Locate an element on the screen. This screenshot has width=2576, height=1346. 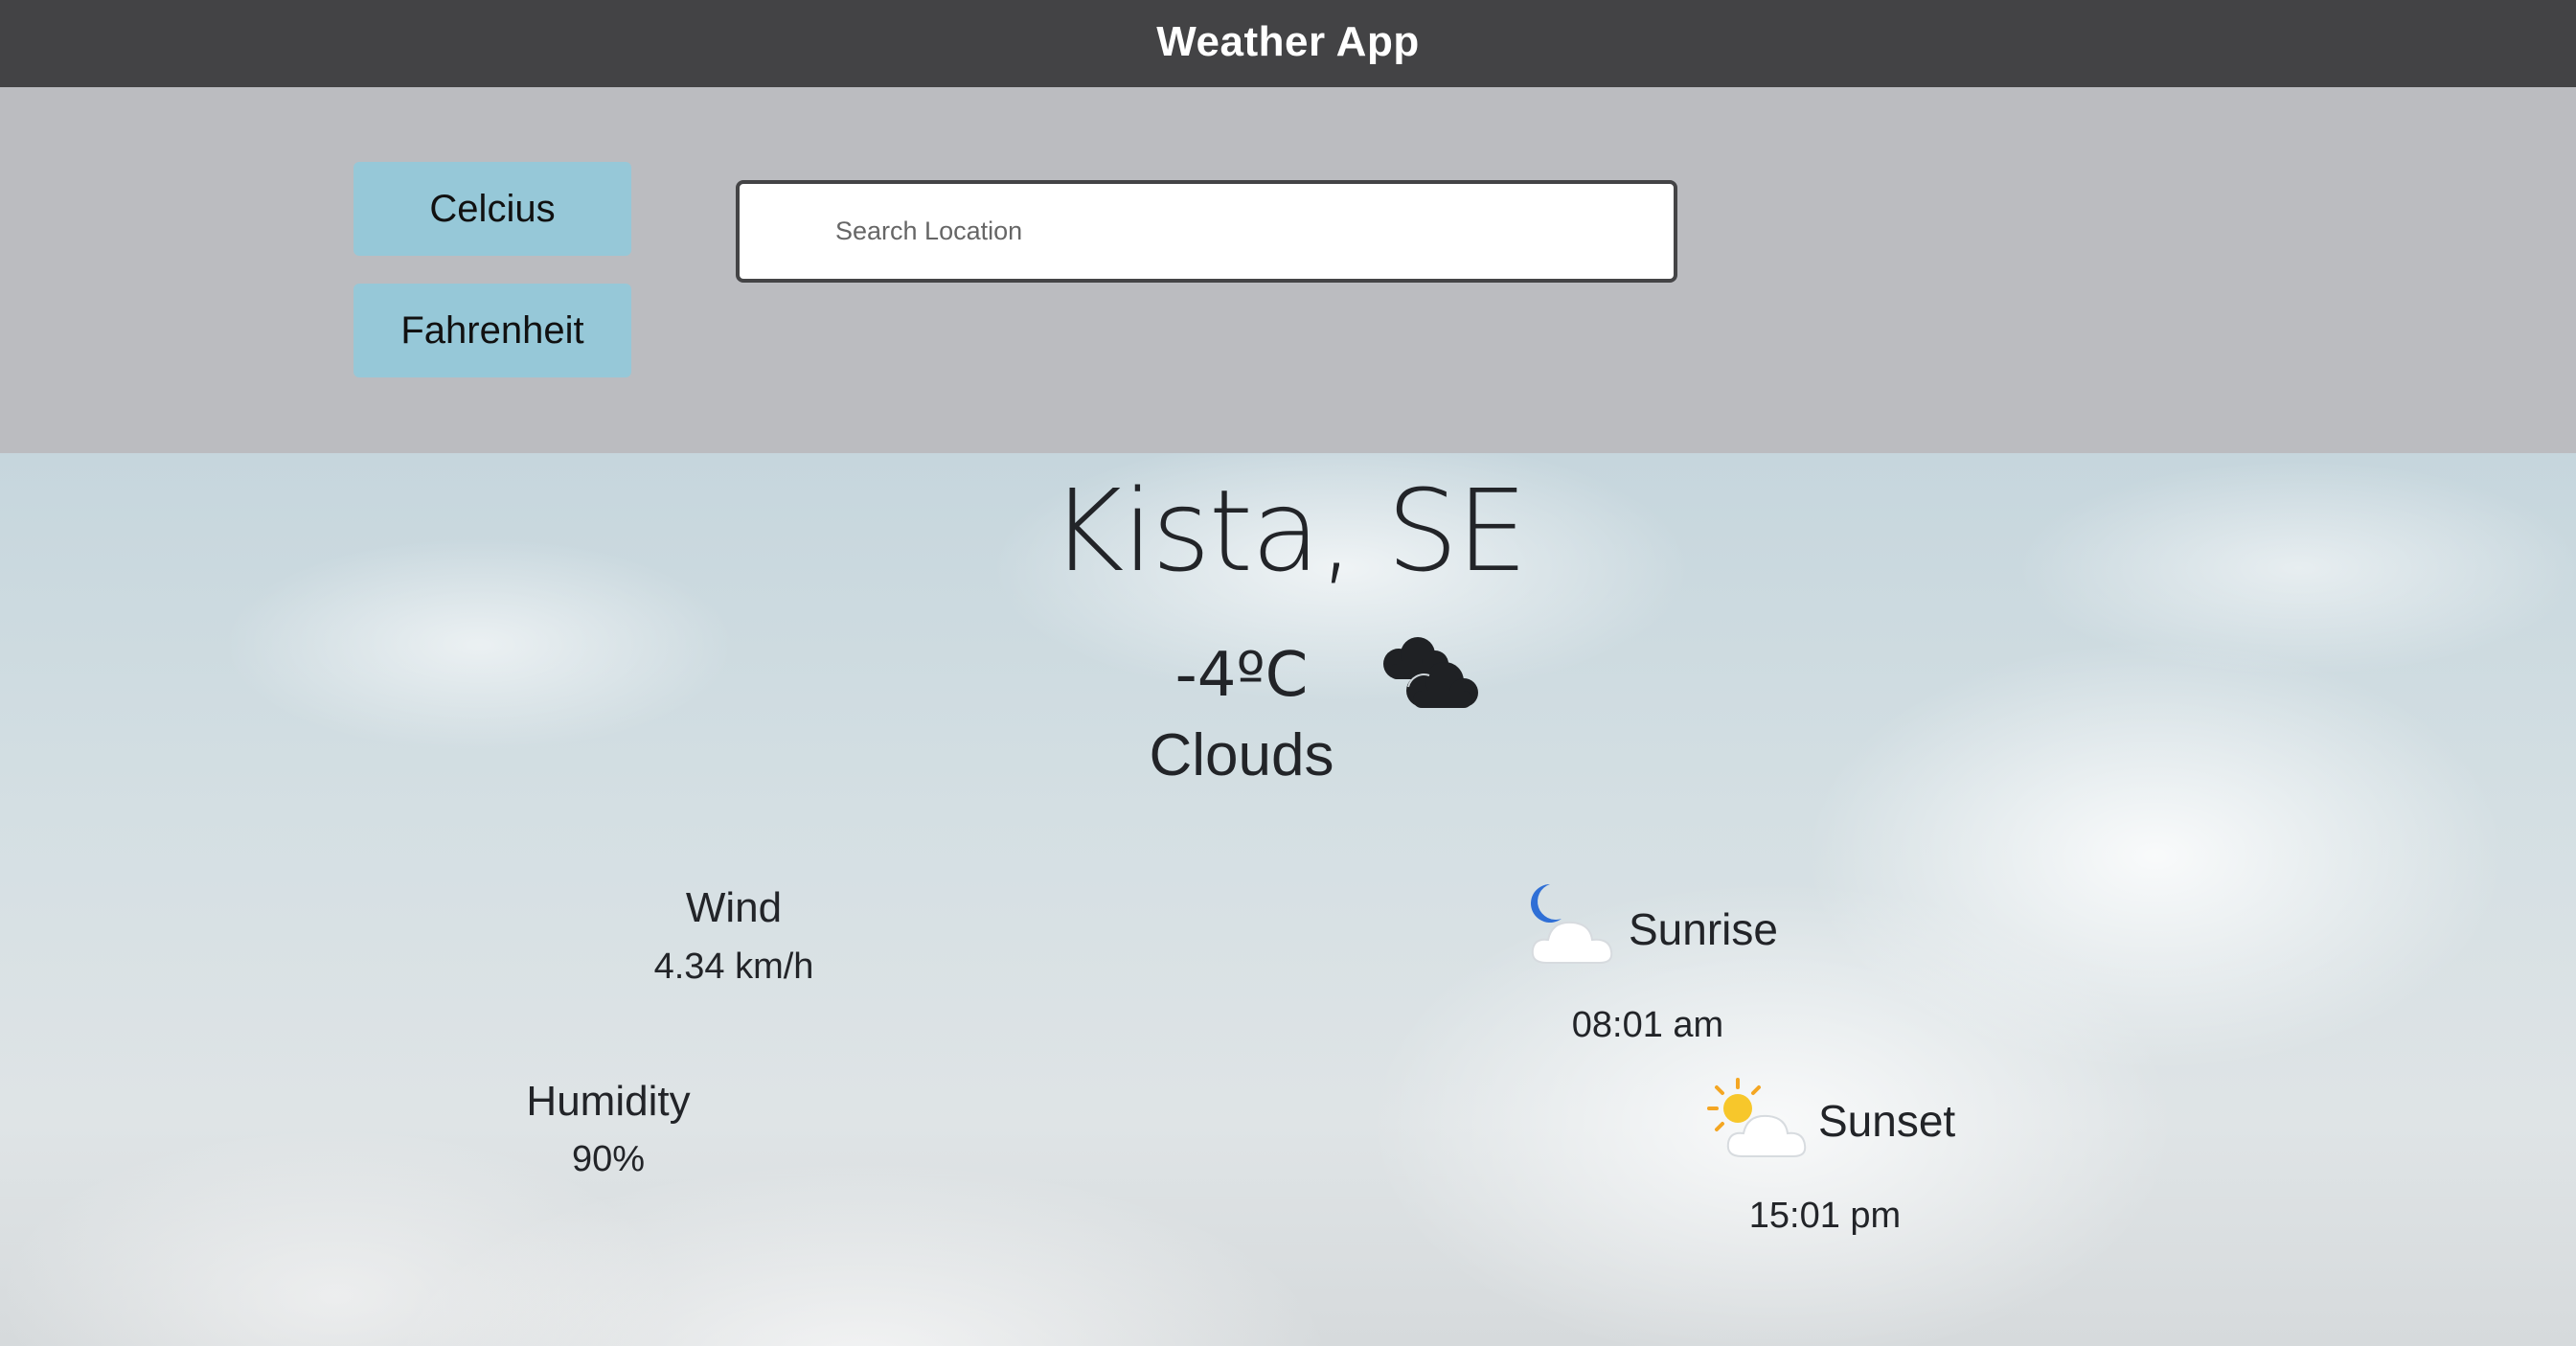
sun-cloud-icon is located at coordinates (1757, 1117).